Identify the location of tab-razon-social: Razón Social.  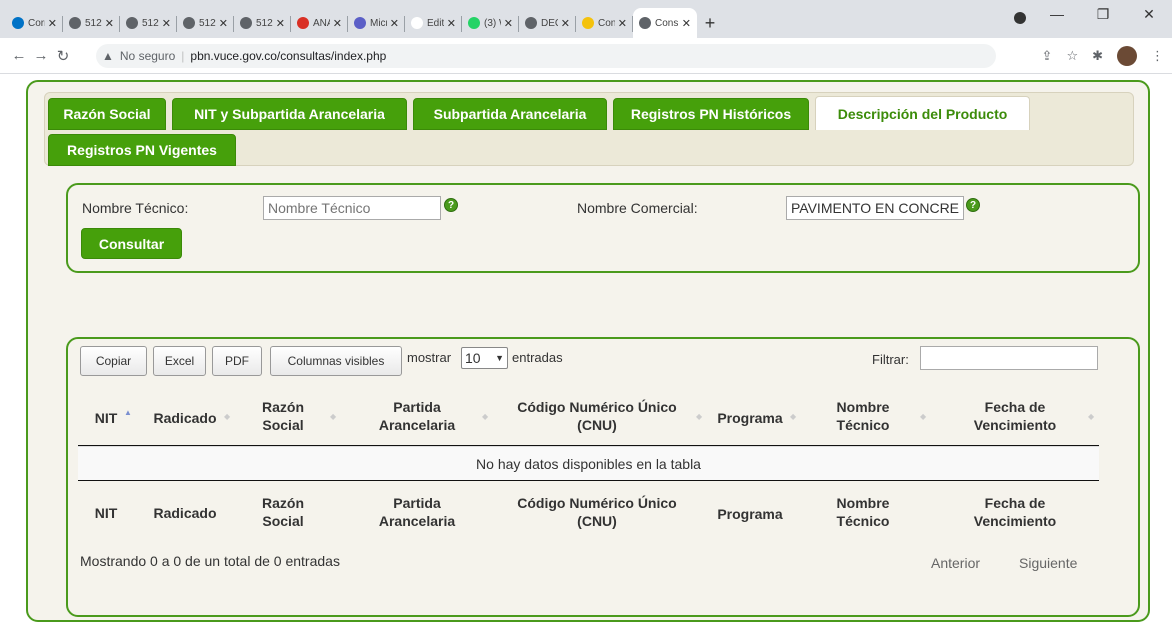
(107, 114).